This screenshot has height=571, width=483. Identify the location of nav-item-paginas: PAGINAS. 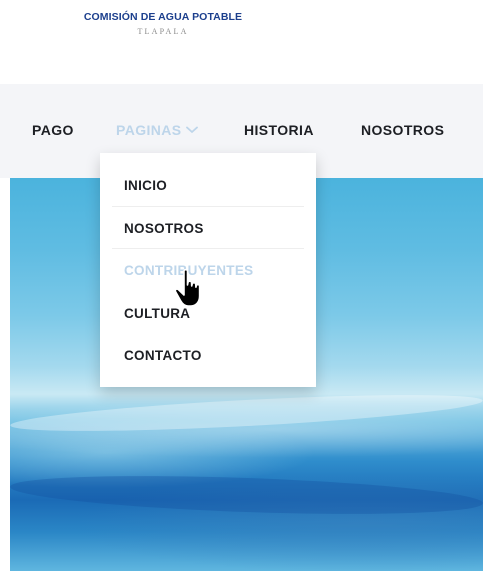
(157, 130).